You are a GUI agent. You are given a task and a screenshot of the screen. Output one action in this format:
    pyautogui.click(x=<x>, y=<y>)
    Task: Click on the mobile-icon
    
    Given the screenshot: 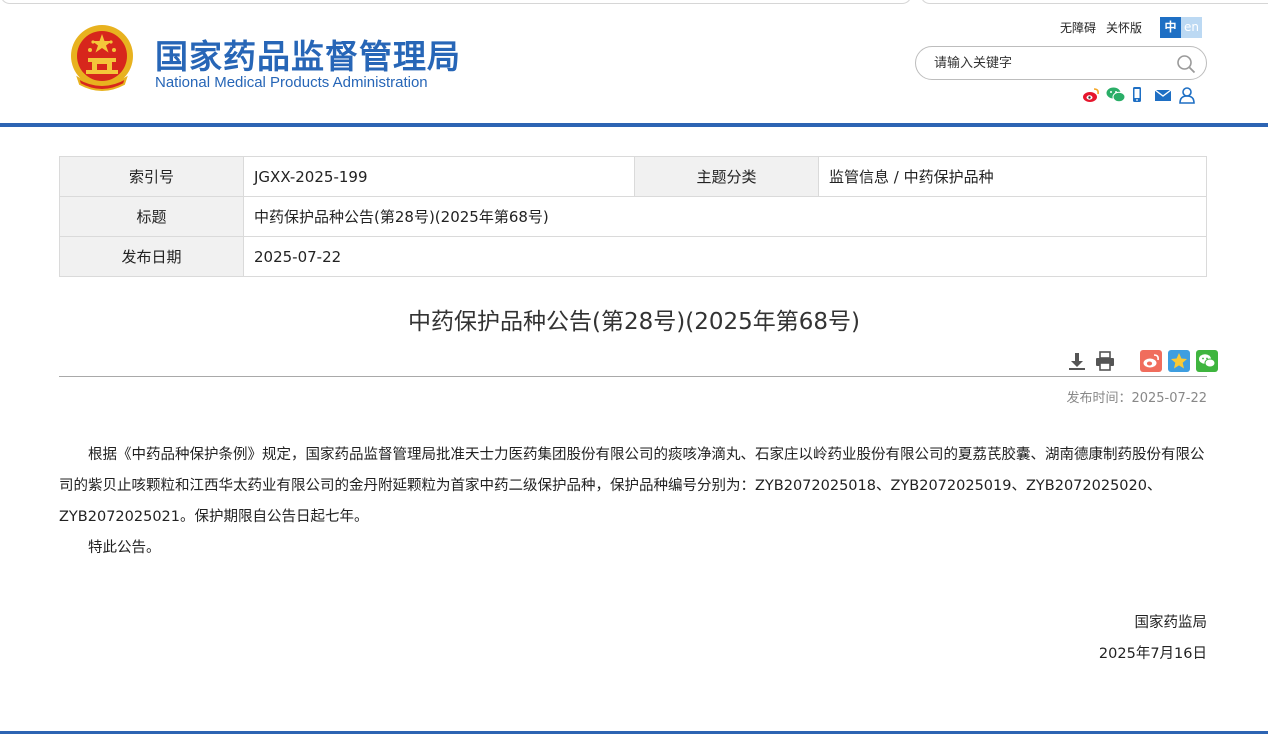 What is the action you would take?
    pyautogui.click(x=1139, y=95)
    